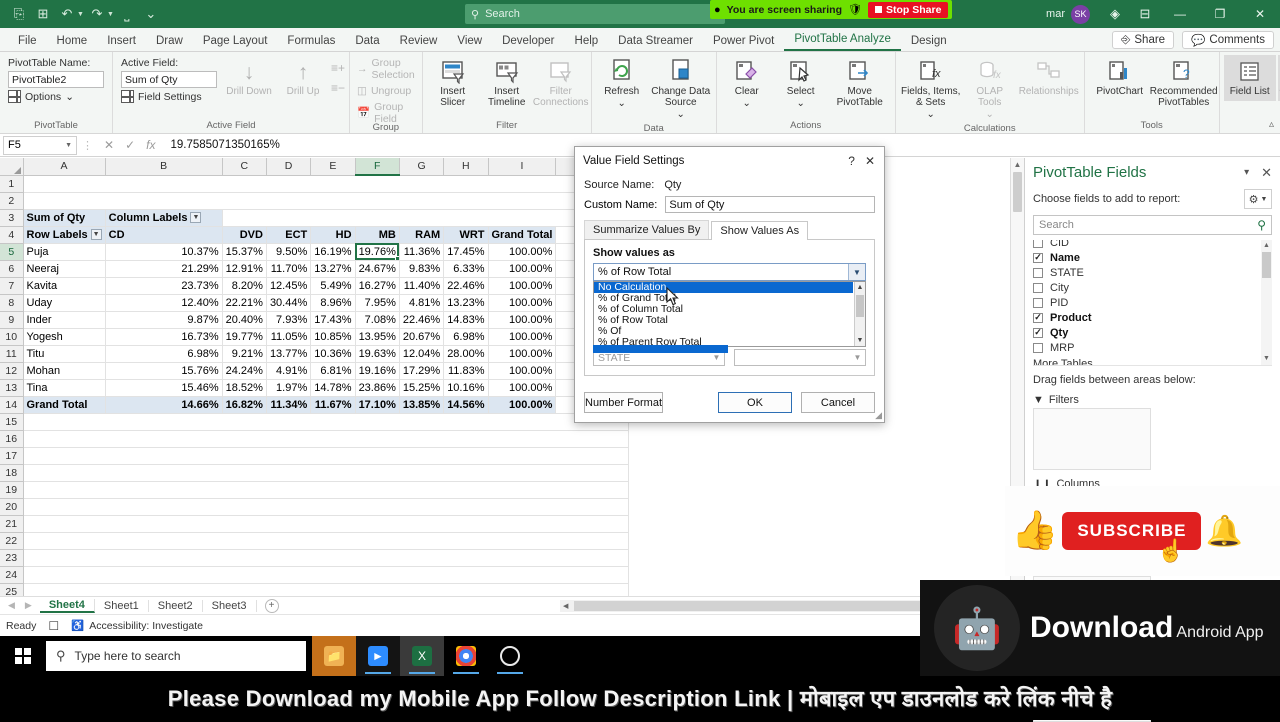 This screenshot has height=722, width=1280. I want to click on field-list-scroll-thumb, so click(1266, 265).